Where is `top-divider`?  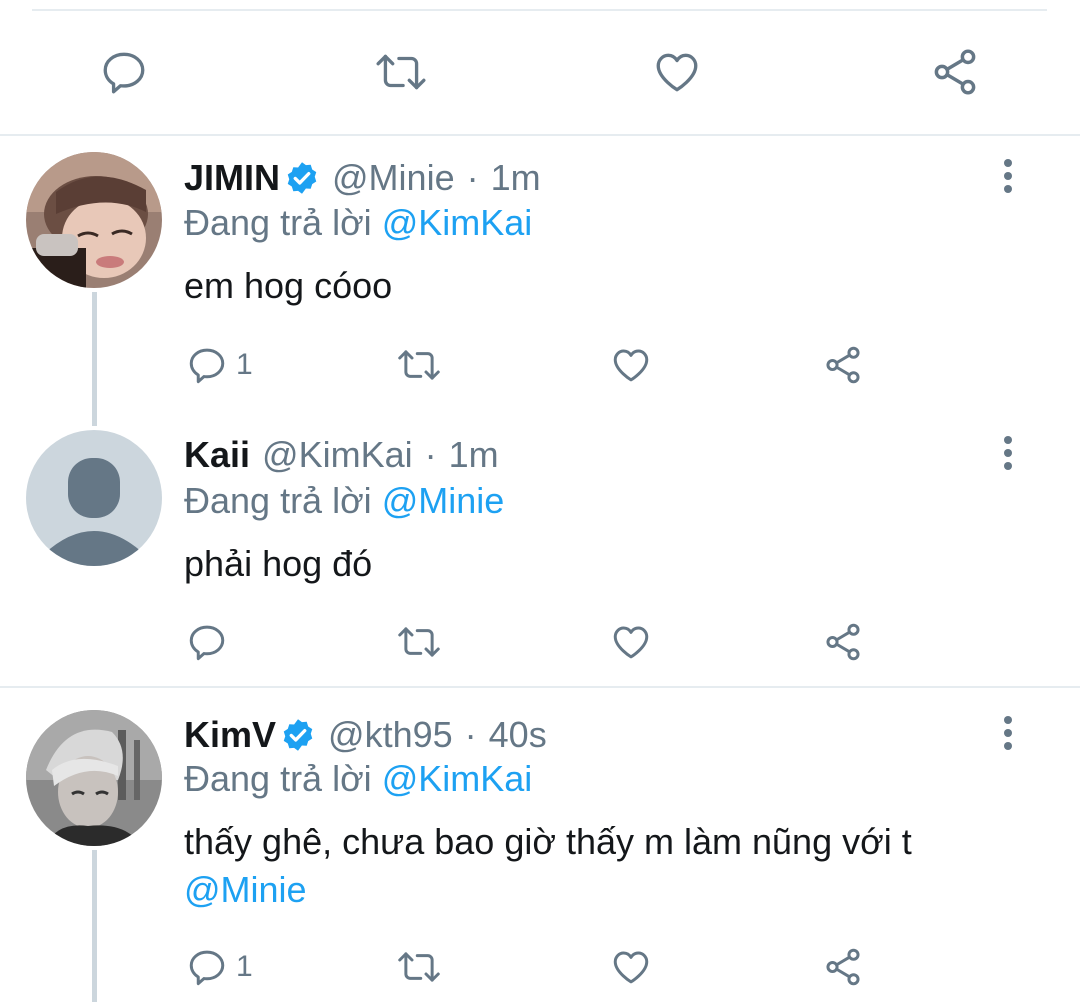
top-divider is located at coordinates (539, 10).